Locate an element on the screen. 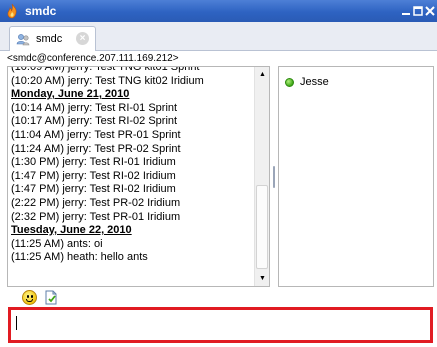  date-separator: Tuesday, June 22, 2010 is located at coordinates (71, 230).